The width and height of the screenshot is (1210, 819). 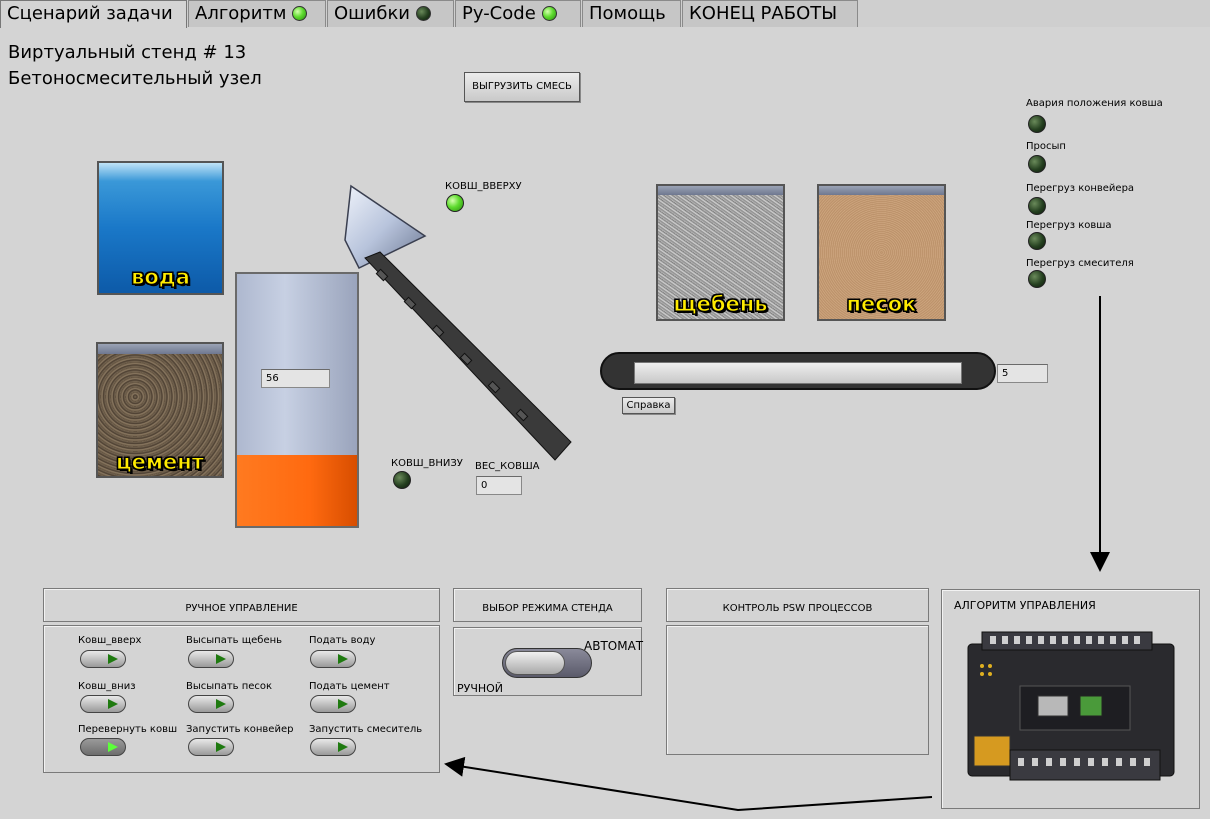 I want to click on mode-auto-label: АВТОМАТ, so click(x=614, y=646).